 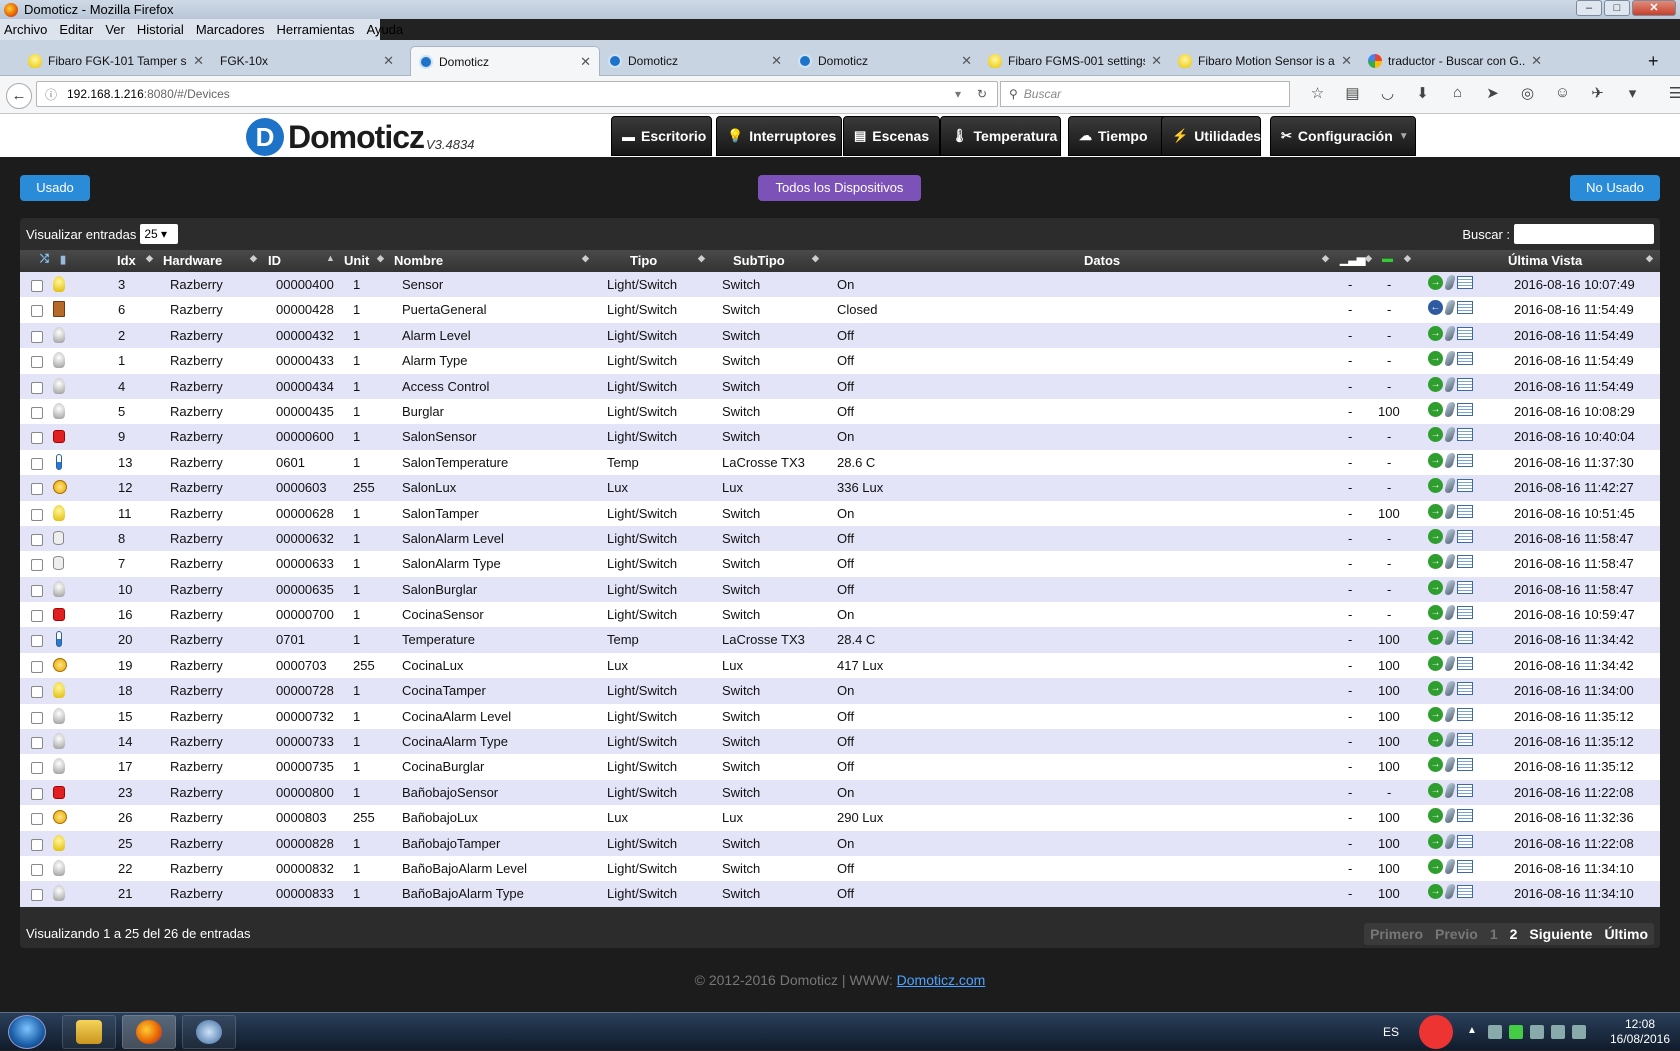 I want to click on browser-tab: Fibaro FGMS-001 settings... ✕, so click(x=1075, y=61).